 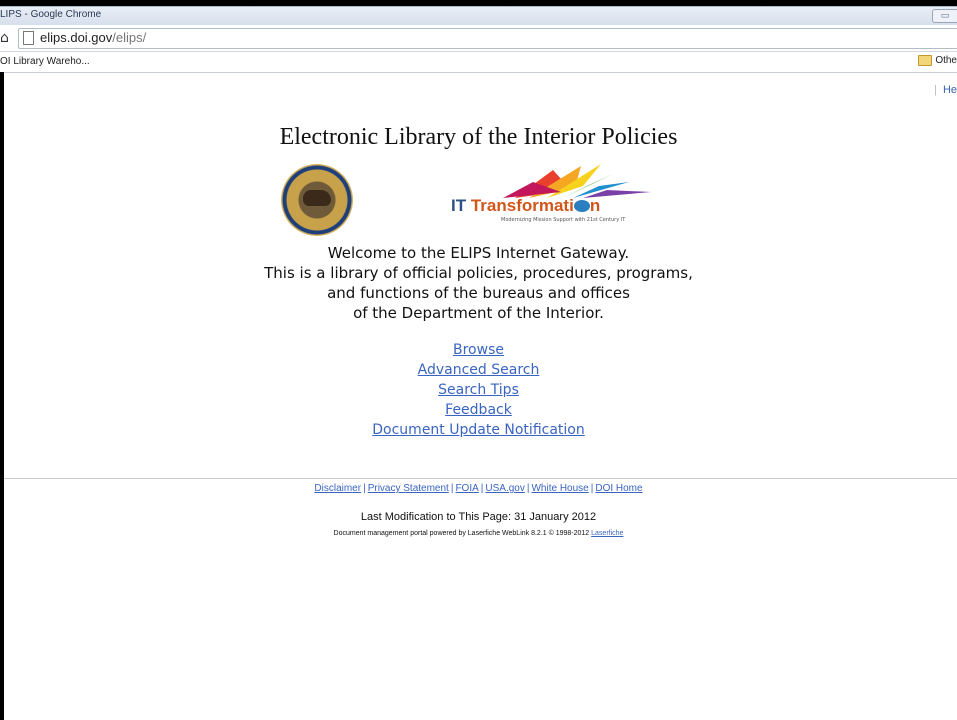 What do you see at coordinates (925, 60) in the screenshot?
I see `folder-icon` at bounding box center [925, 60].